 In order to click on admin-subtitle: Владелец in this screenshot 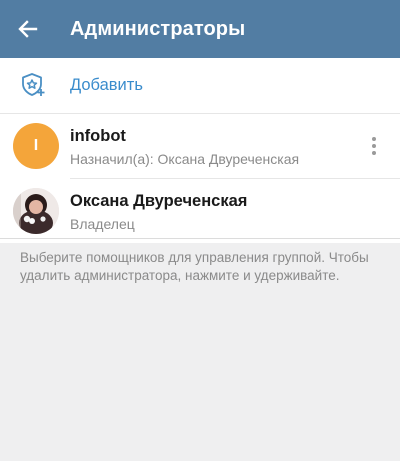, I will do `click(102, 224)`.